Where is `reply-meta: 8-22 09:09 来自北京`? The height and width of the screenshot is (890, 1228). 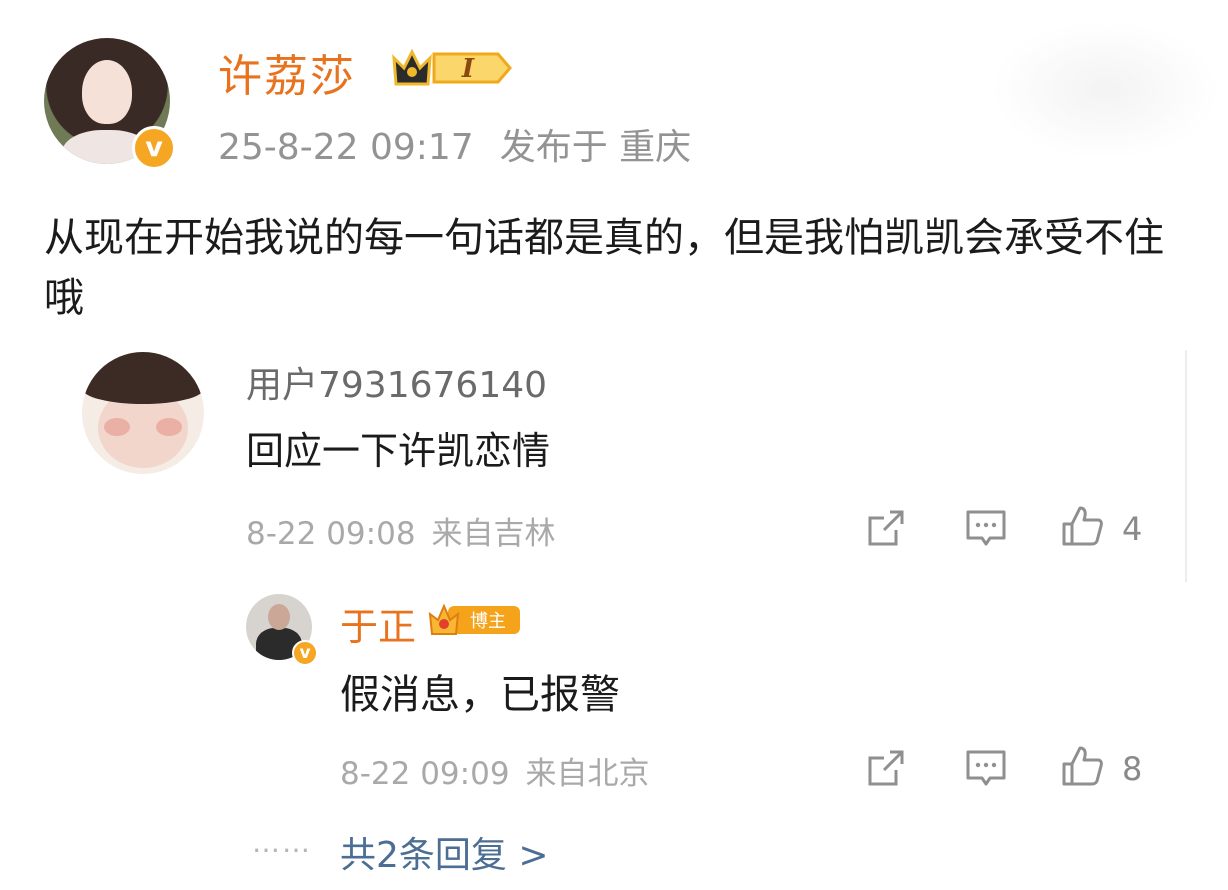
reply-meta: 8-22 09:09 来自北京 is located at coordinates (495, 770).